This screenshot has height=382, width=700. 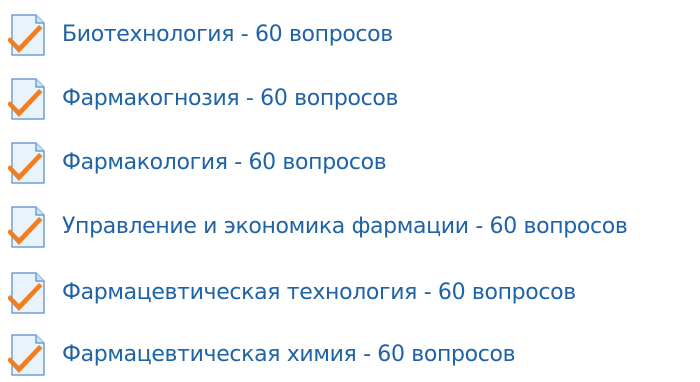 I want to click on quiz-link-label: Биотехнология - 60 вопросов, so click(x=227, y=35).